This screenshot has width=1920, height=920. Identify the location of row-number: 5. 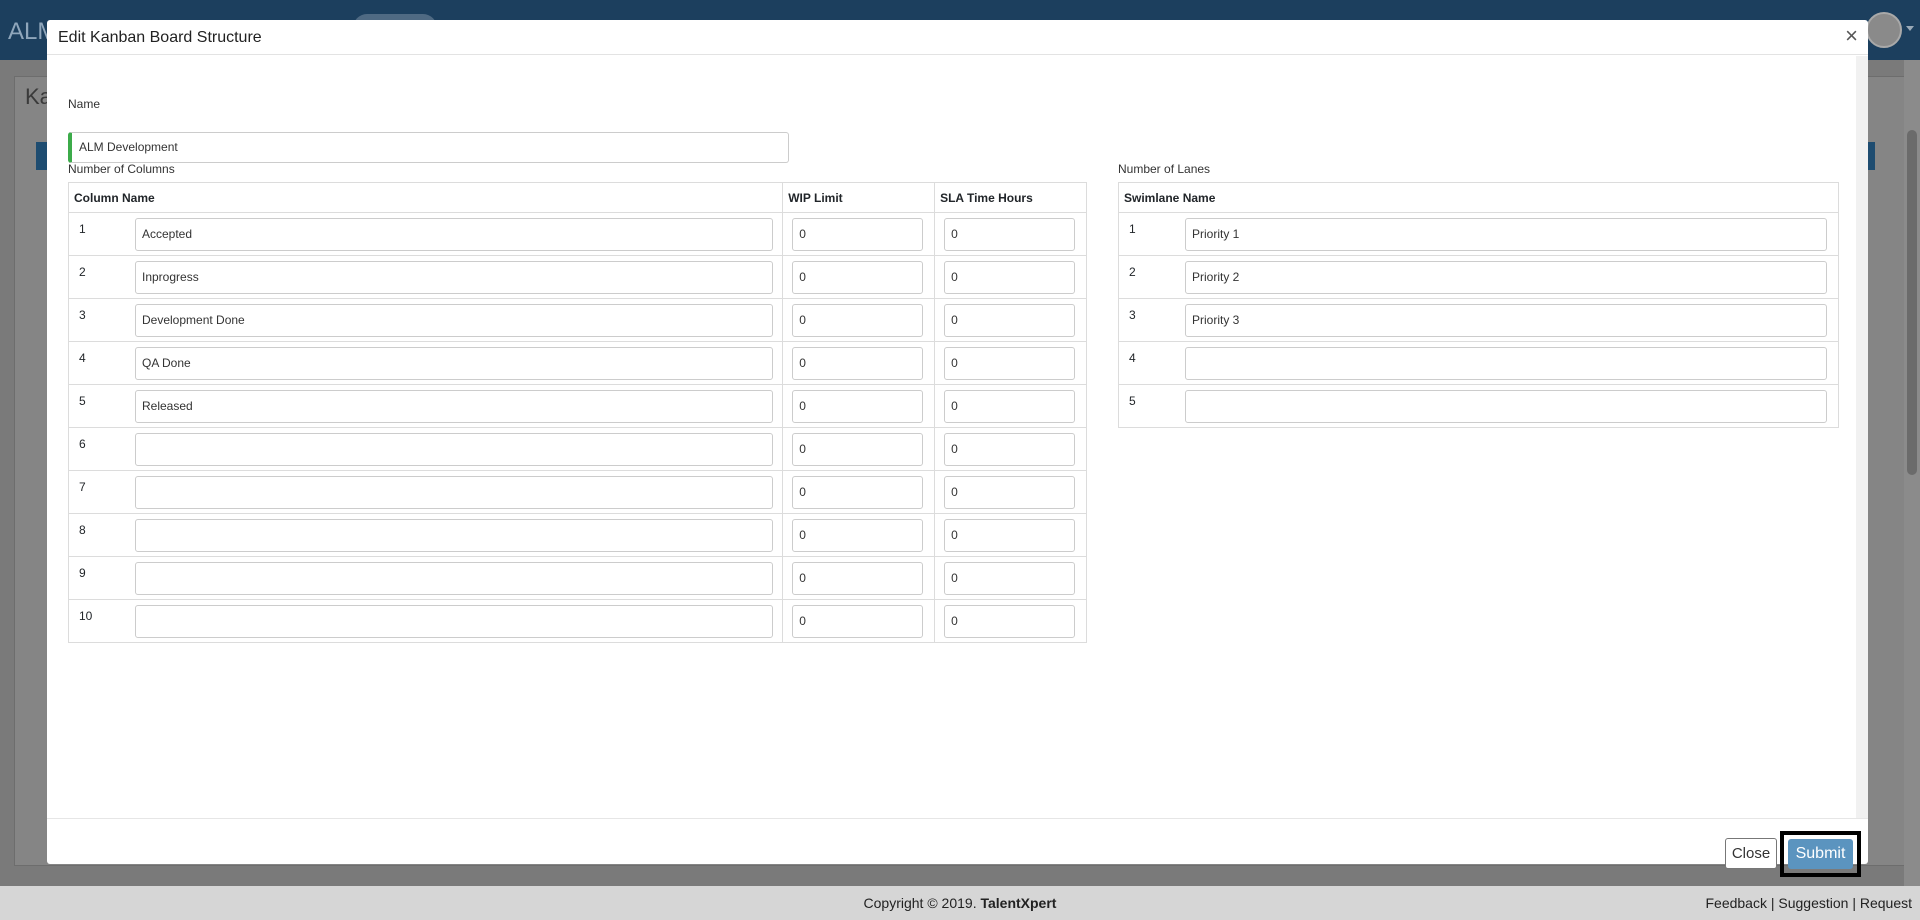
(1132, 401).